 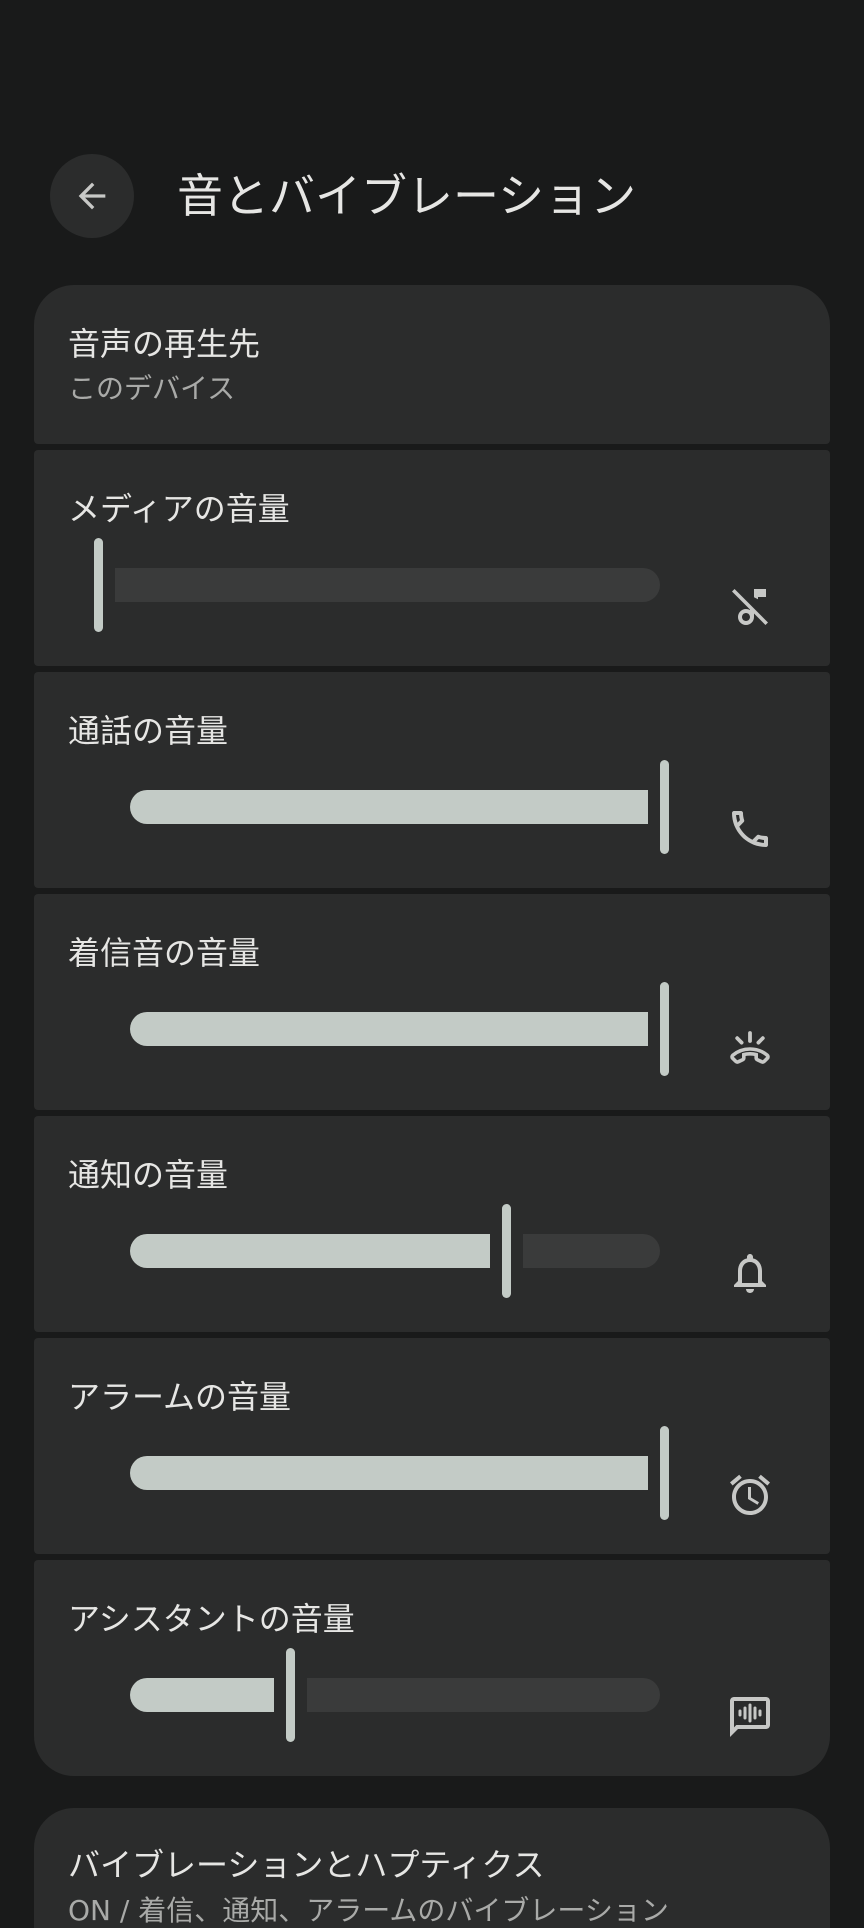 What do you see at coordinates (432, 364) in the screenshot?
I see `output-device-item: 音声の再生先 このデバイス` at bounding box center [432, 364].